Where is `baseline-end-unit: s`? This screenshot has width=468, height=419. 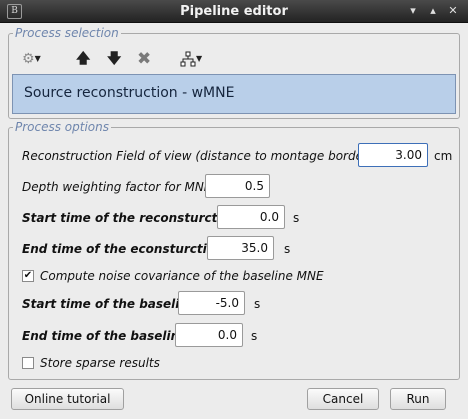
baseline-end-unit: s is located at coordinates (254, 336).